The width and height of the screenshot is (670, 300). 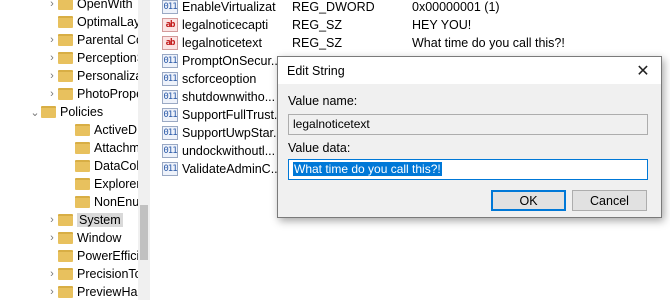 What do you see at coordinates (319, 148) in the screenshot?
I see `value-data-label: Value data:` at bounding box center [319, 148].